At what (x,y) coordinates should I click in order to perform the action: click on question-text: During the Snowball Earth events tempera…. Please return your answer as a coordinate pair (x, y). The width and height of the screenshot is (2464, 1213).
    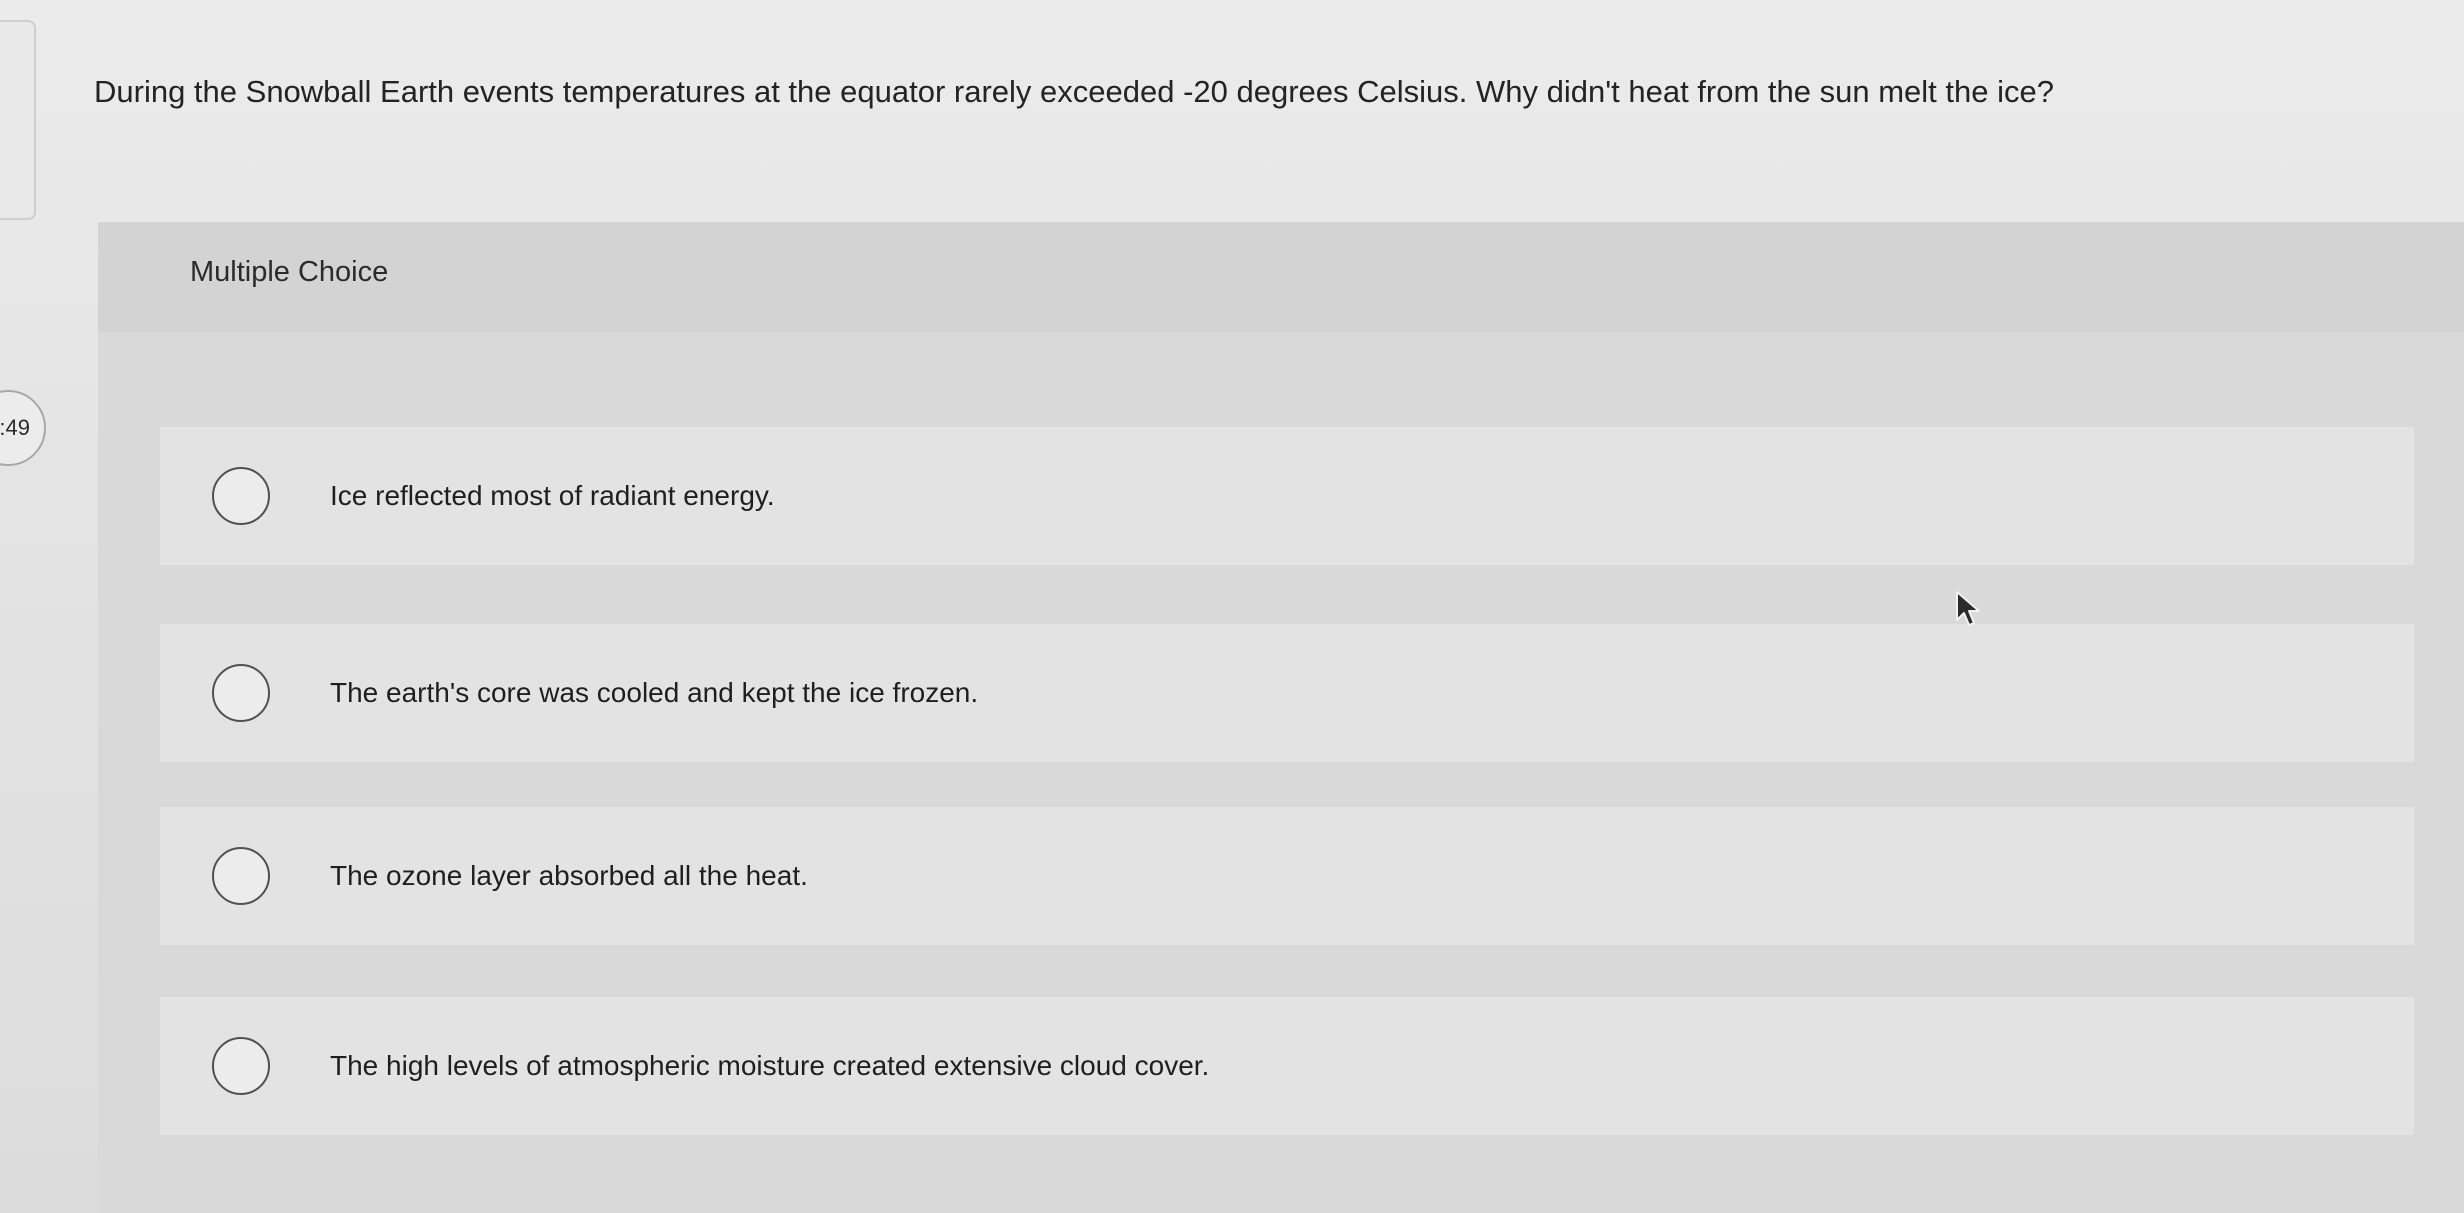
    Looking at the image, I should click on (1074, 91).